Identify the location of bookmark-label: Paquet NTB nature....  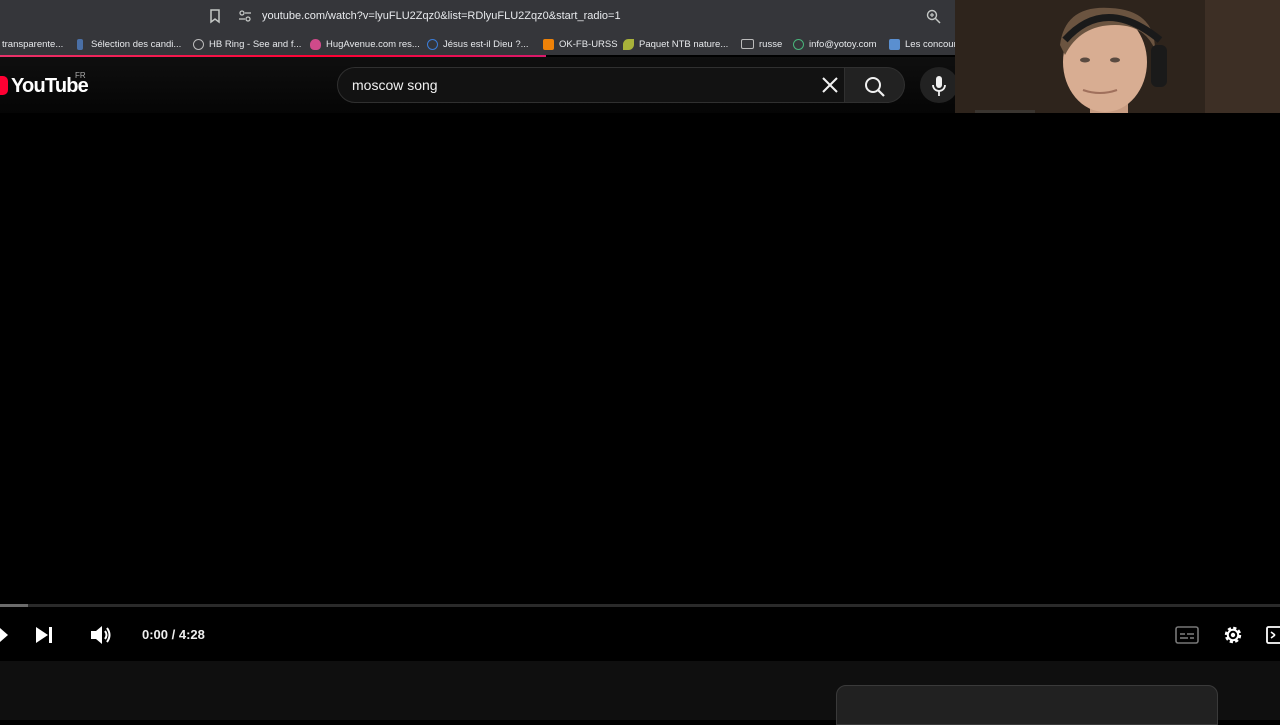
(684, 44).